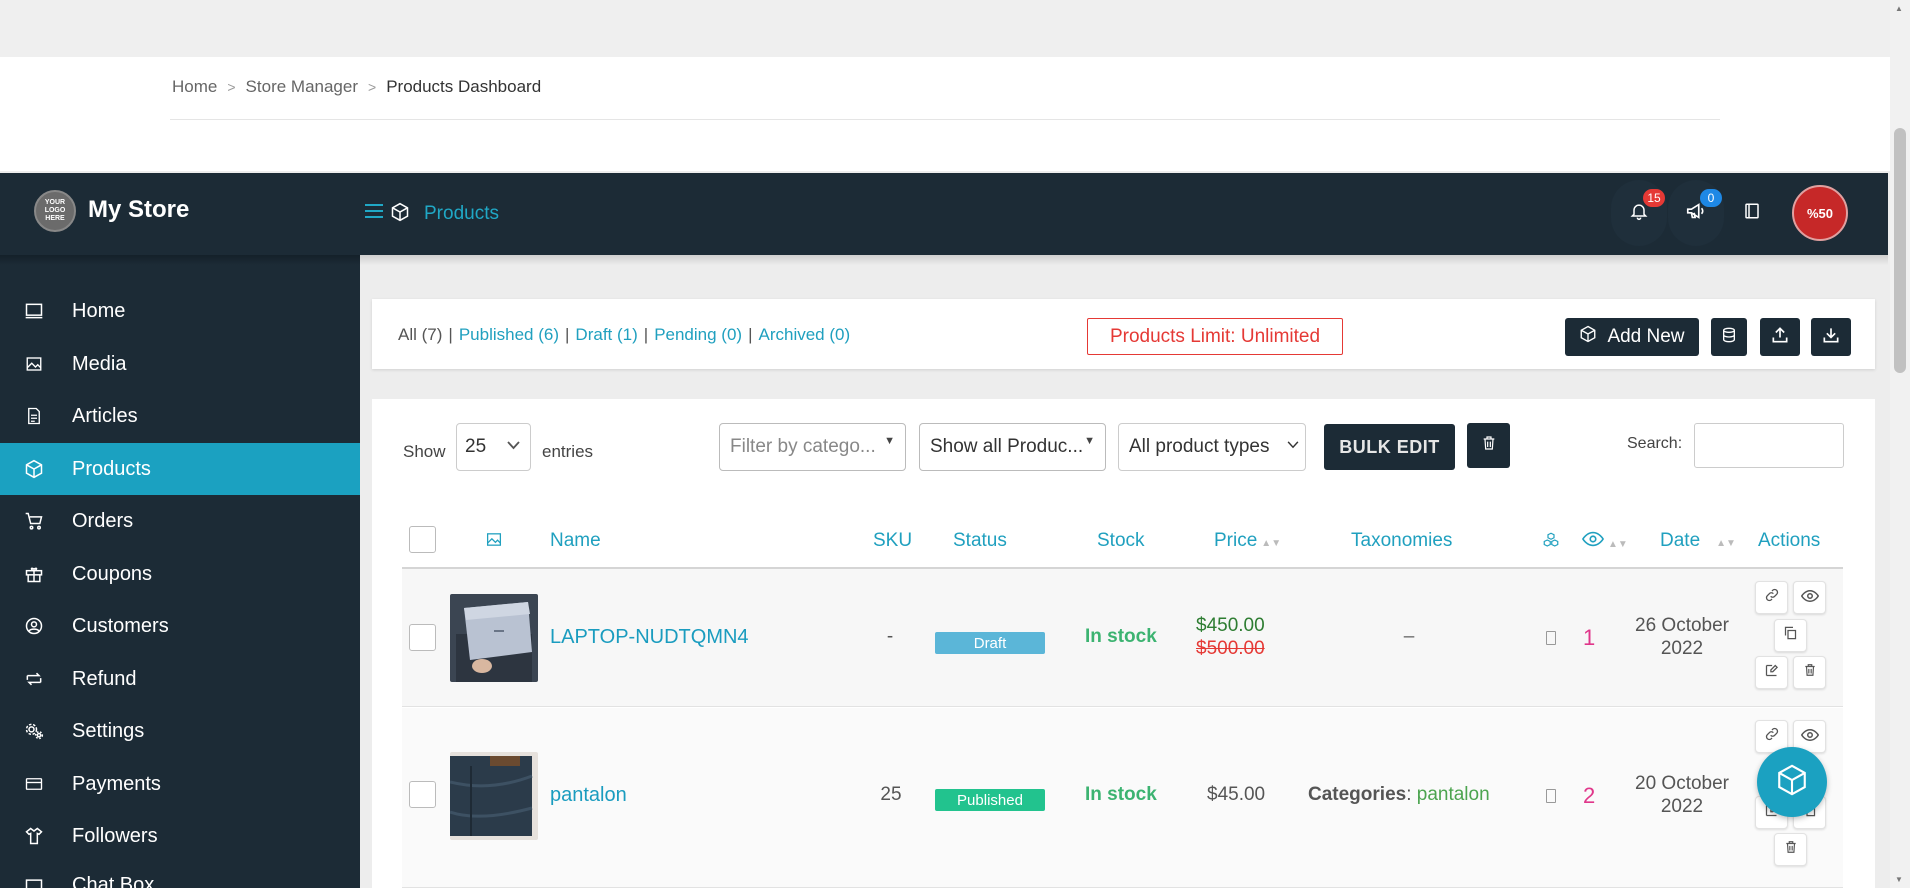  I want to click on column-header-name: Name, so click(575, 541).